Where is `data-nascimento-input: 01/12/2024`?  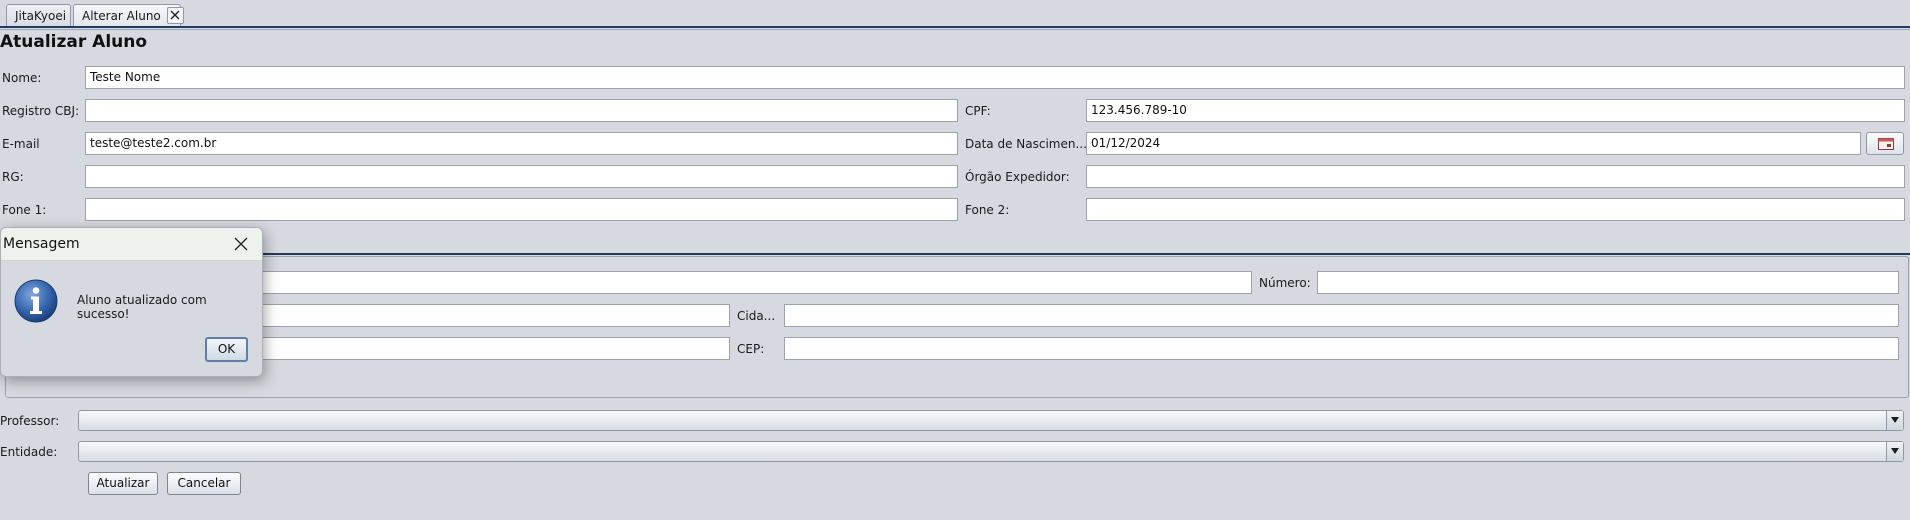
data-nascimento-input: 01/12/2024 is located at coordinates (1473, 143).